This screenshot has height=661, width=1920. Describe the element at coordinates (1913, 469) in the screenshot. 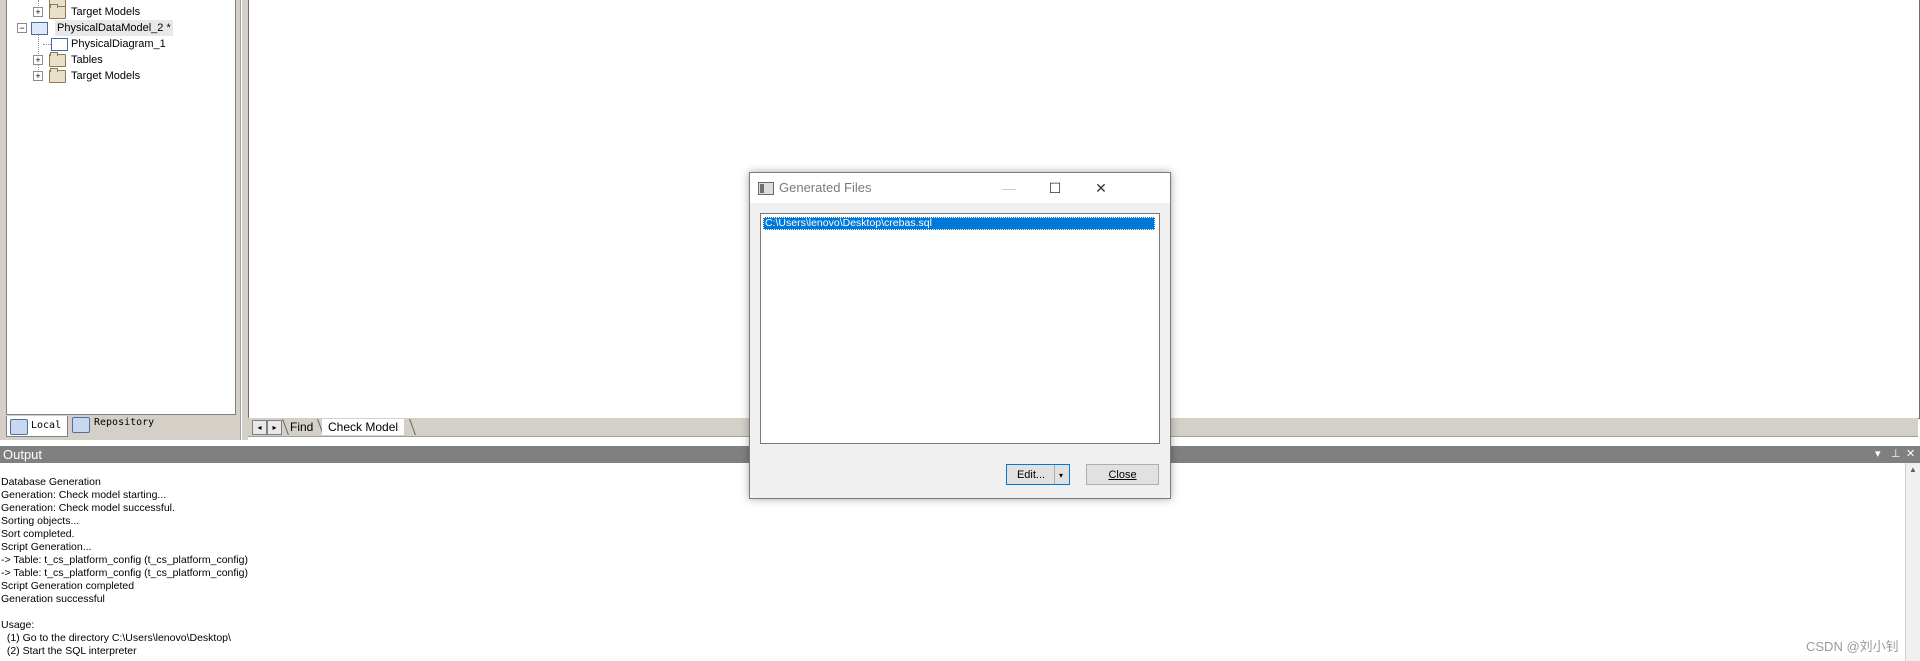

I see `scroll-up-icon: ▲` at that location.